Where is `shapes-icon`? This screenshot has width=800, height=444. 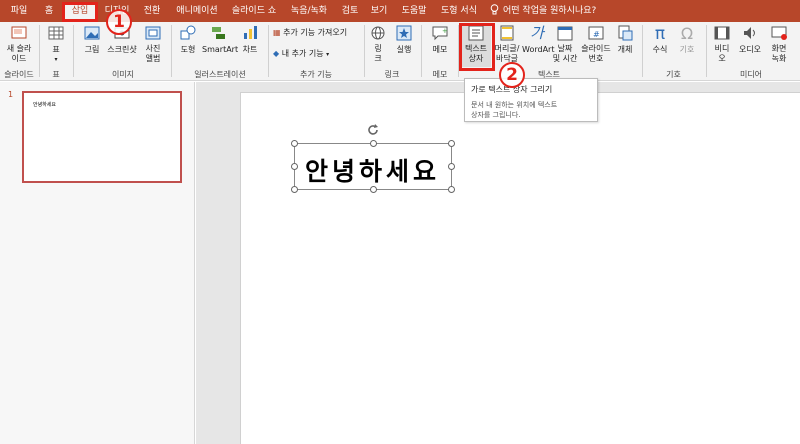 shapes-icon is located at coordinates (188, 32).